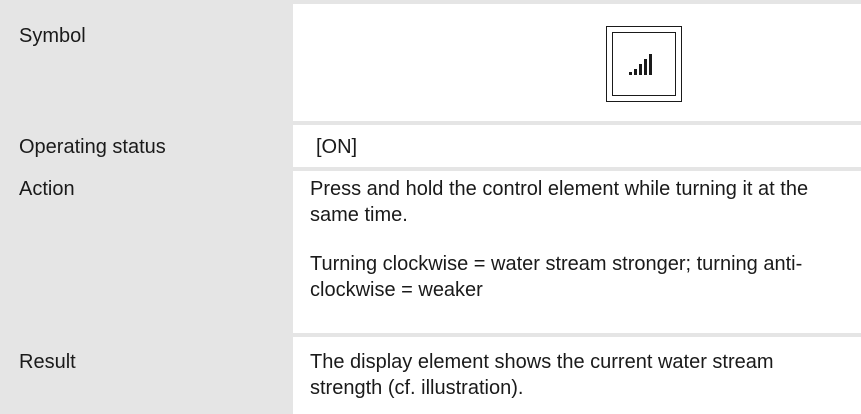  I want to click on label-cell: Action, so click(146, 252).